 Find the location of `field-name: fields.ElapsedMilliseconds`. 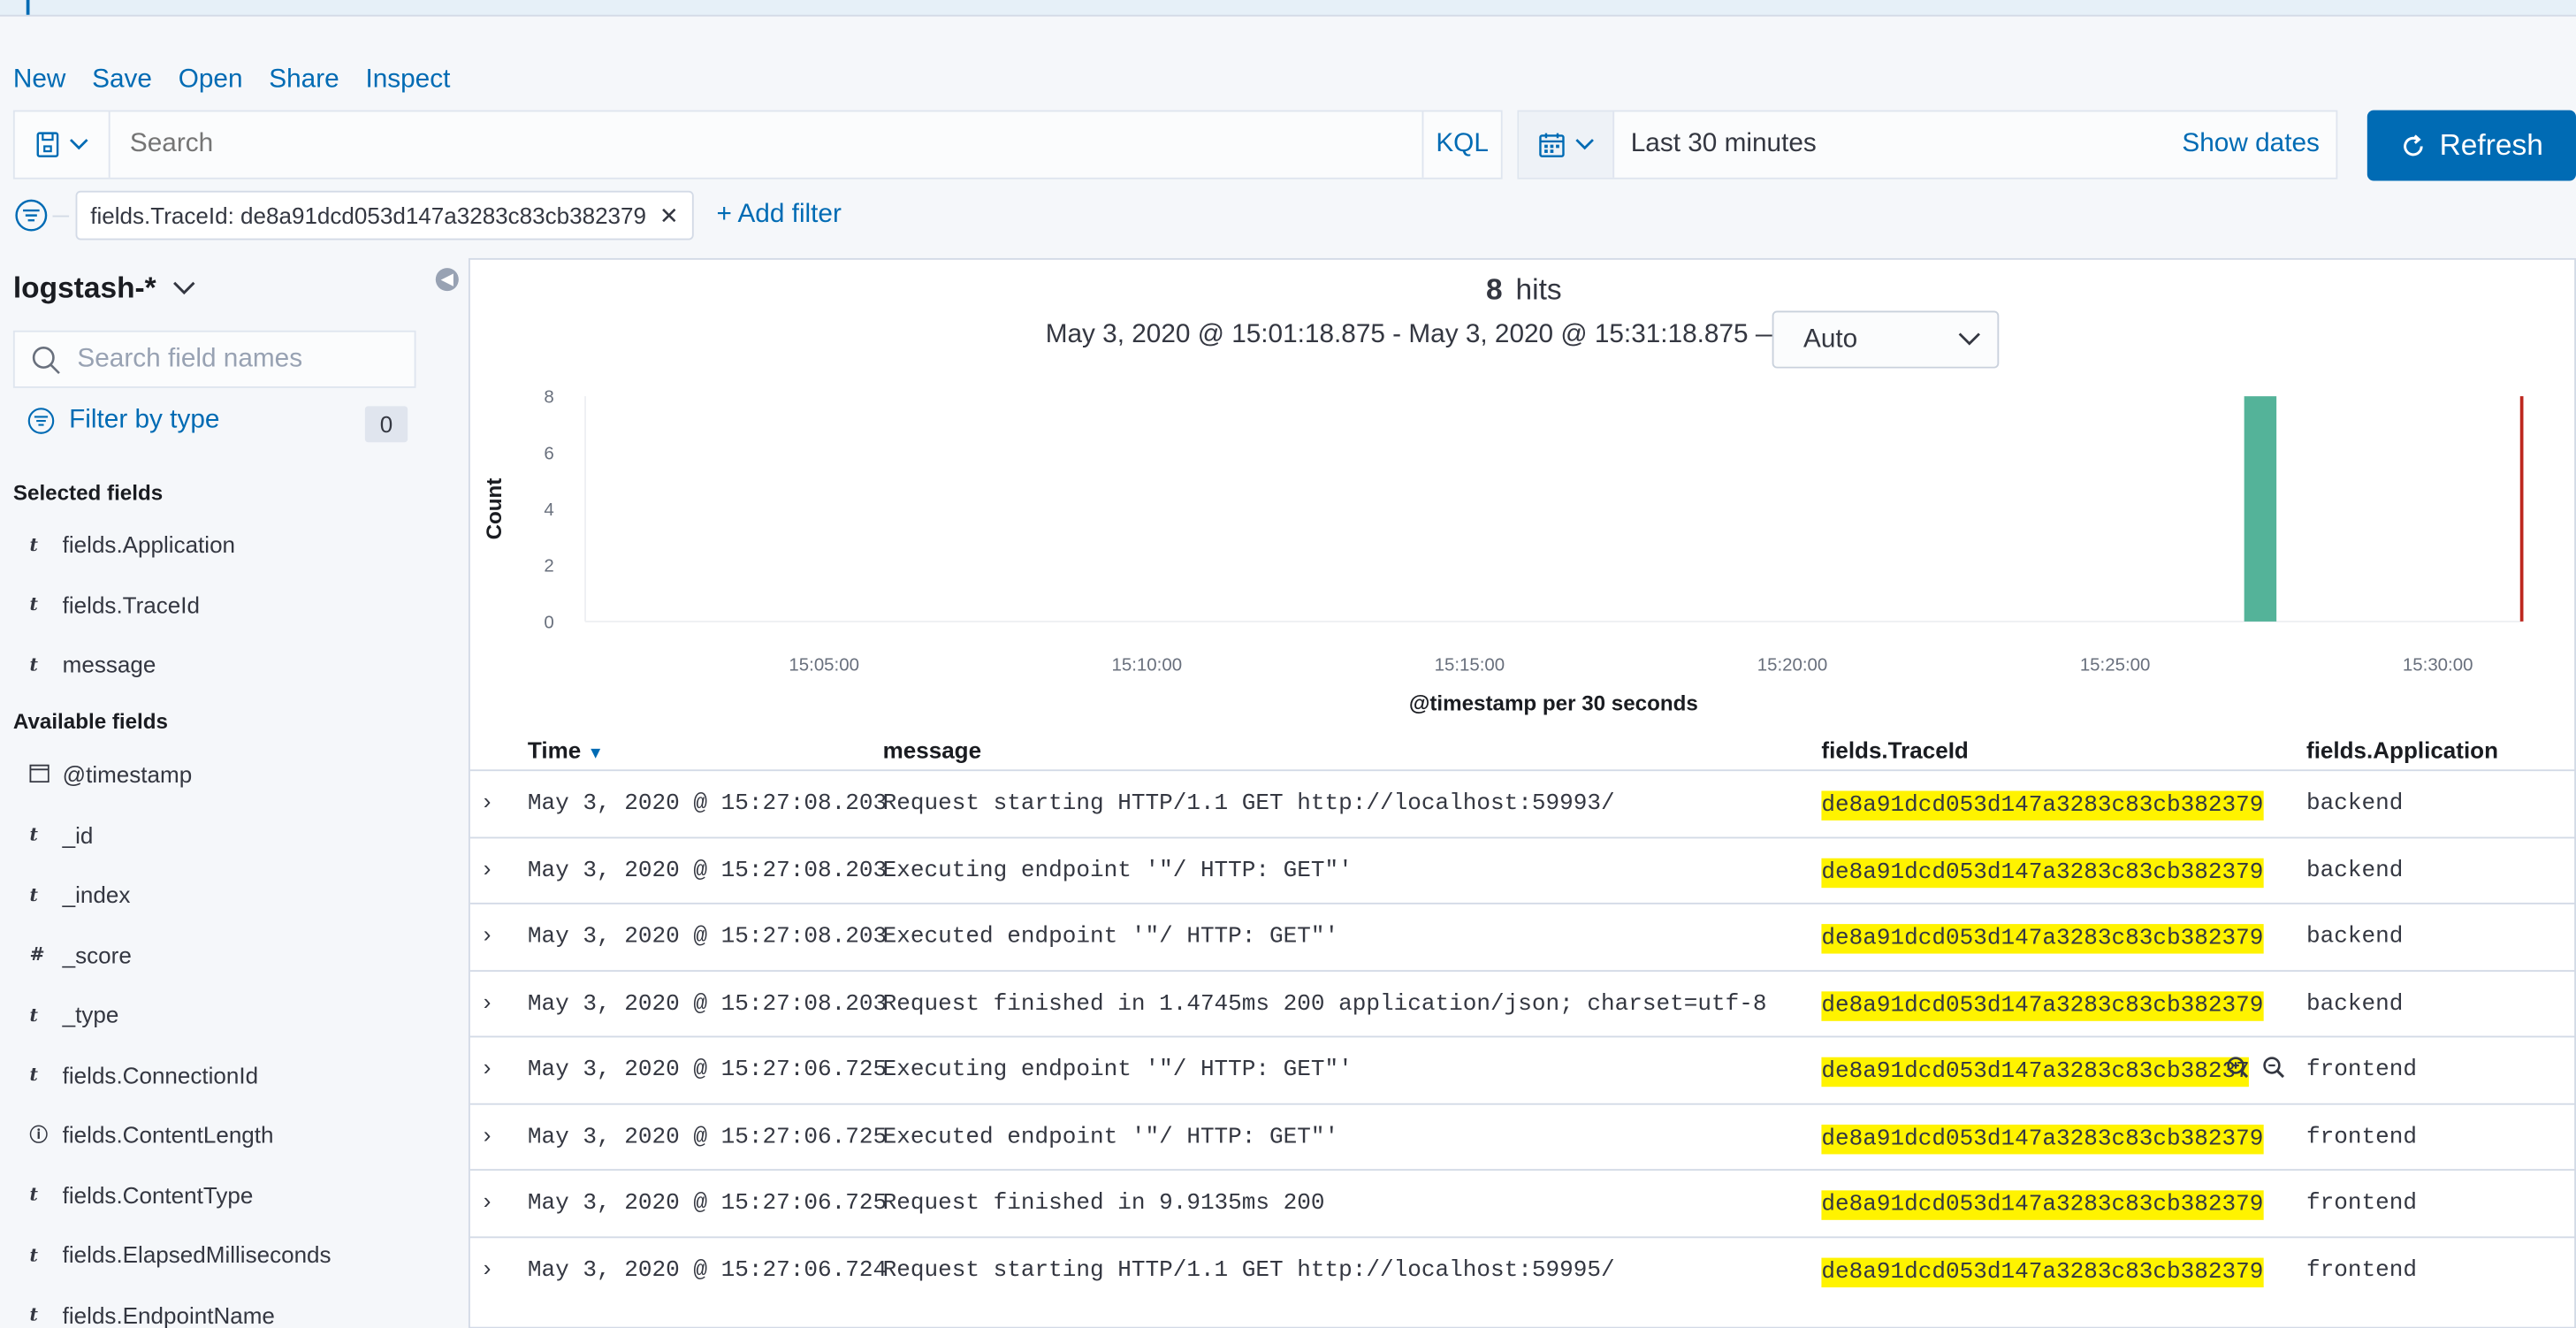

field-name: fields.ElapsedMilliseconds is located at coordinates (197, 1254).